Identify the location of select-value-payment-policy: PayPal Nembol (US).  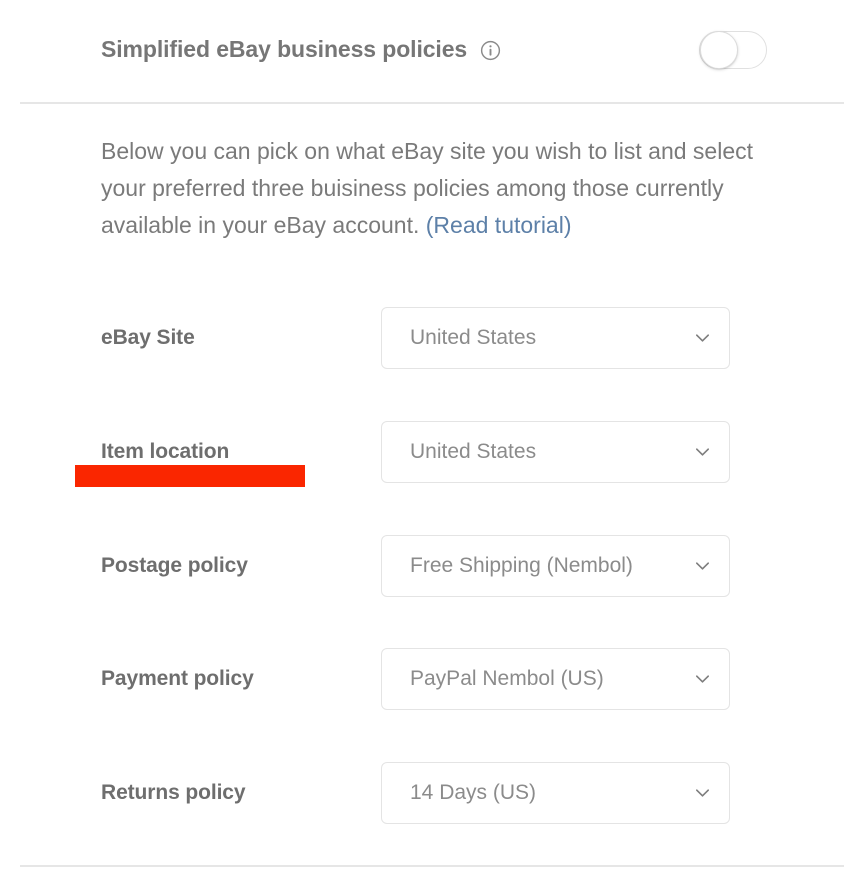
(507, 678).